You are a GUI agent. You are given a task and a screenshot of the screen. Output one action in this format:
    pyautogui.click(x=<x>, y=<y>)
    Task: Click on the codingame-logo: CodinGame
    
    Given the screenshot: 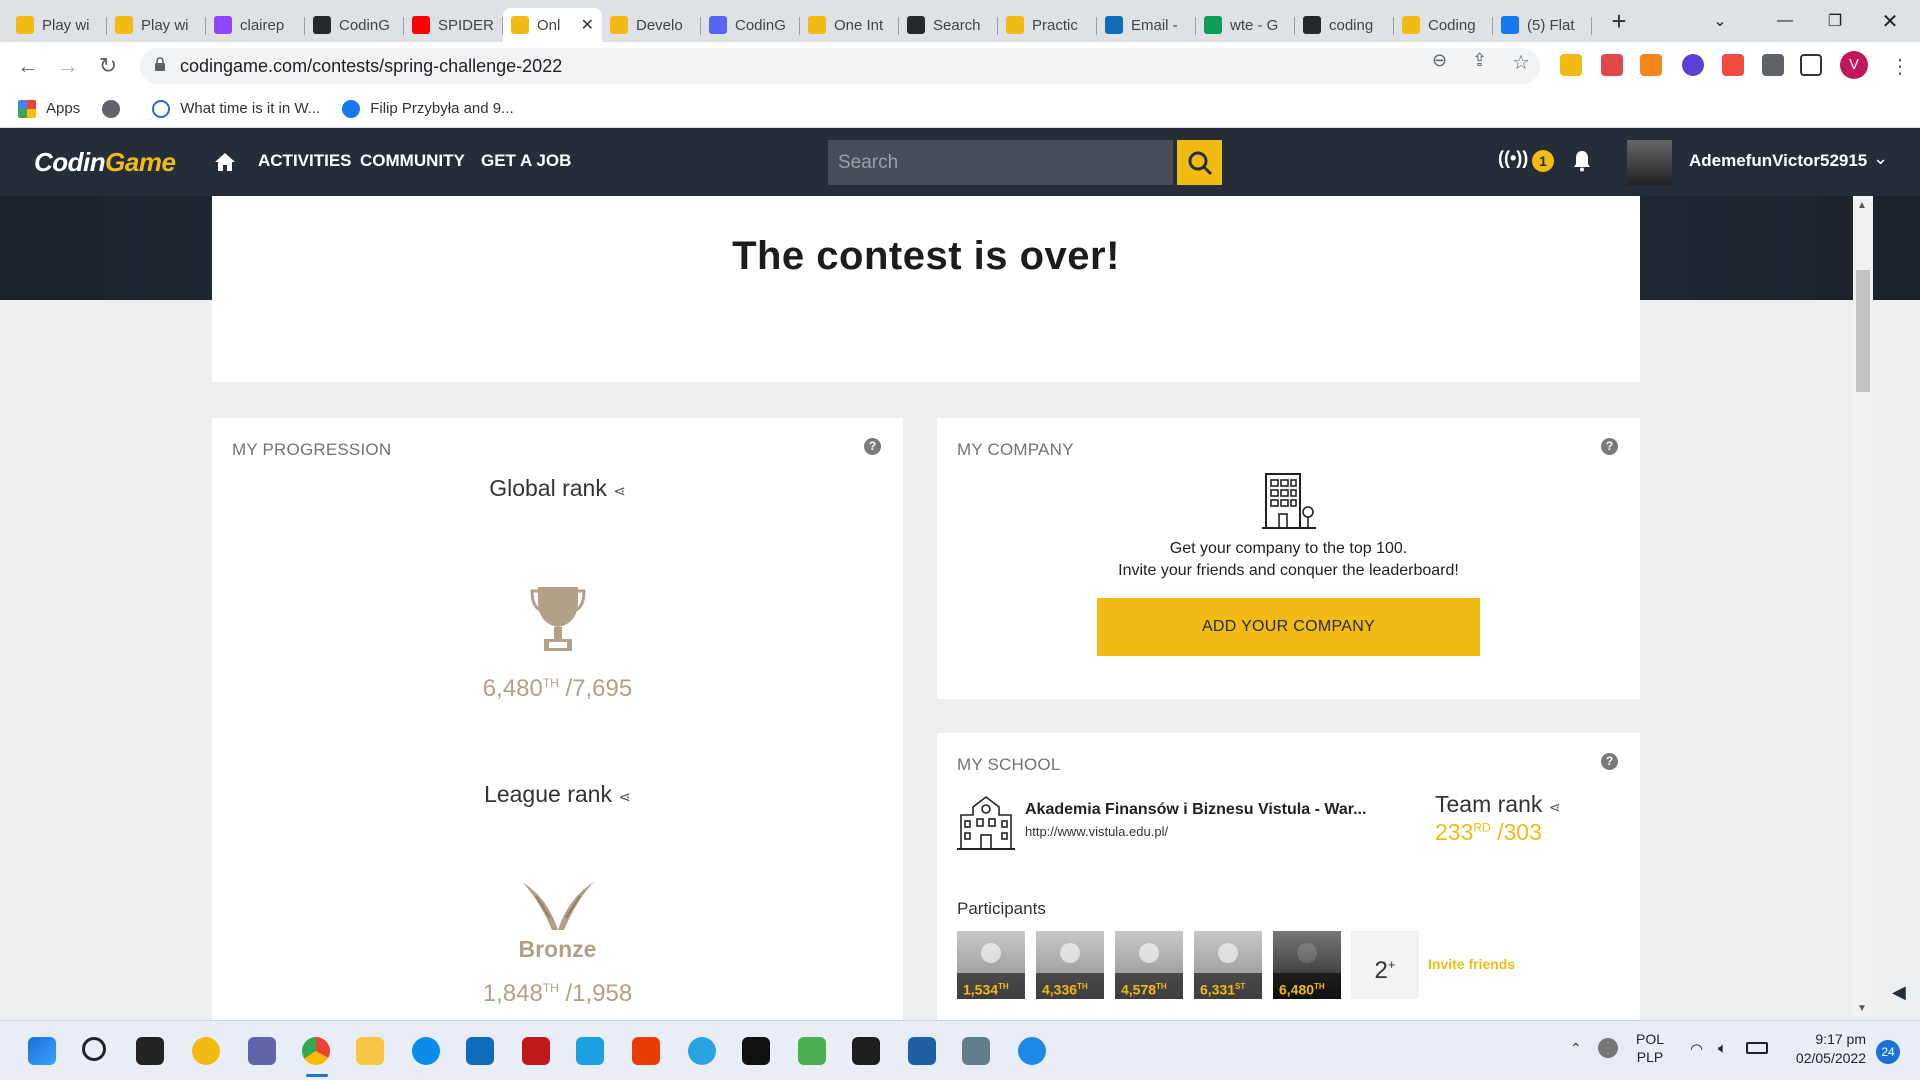 What is the action you would take?
    pyautogui.click(x=105, y=162)
    